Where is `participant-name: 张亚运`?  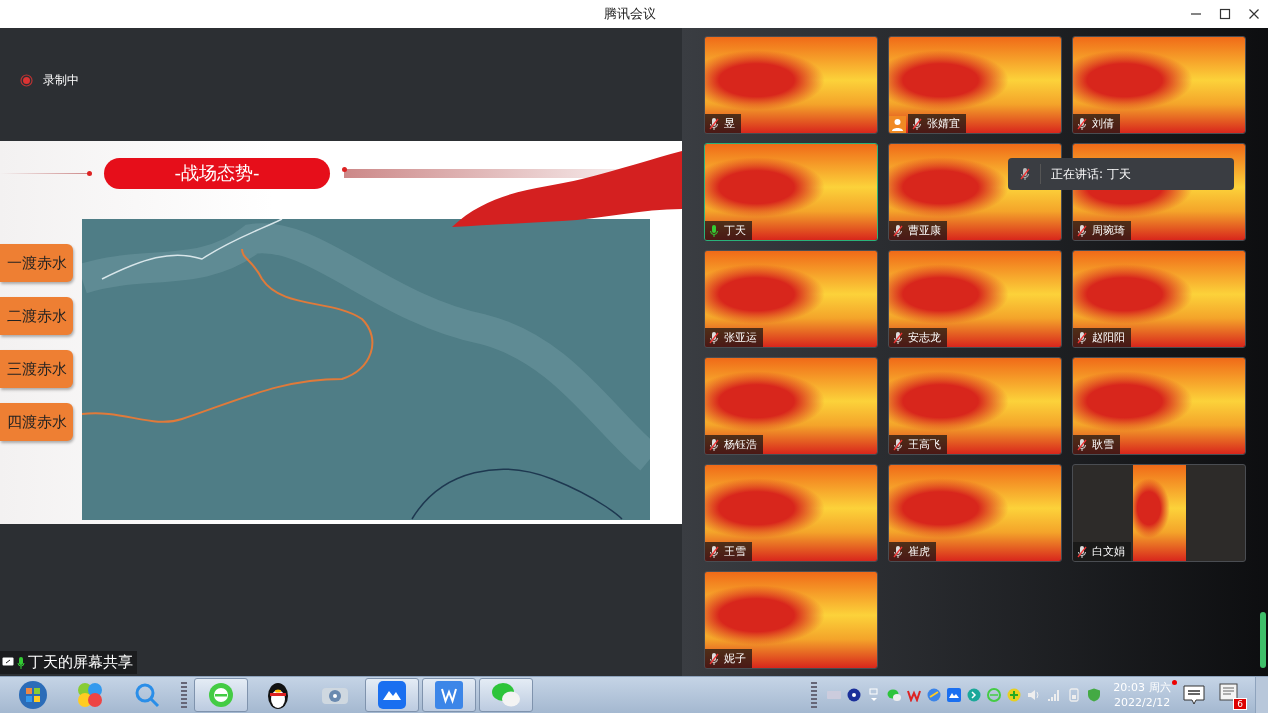
participant-name: 张亚运 is located at coordinates (740, 337).